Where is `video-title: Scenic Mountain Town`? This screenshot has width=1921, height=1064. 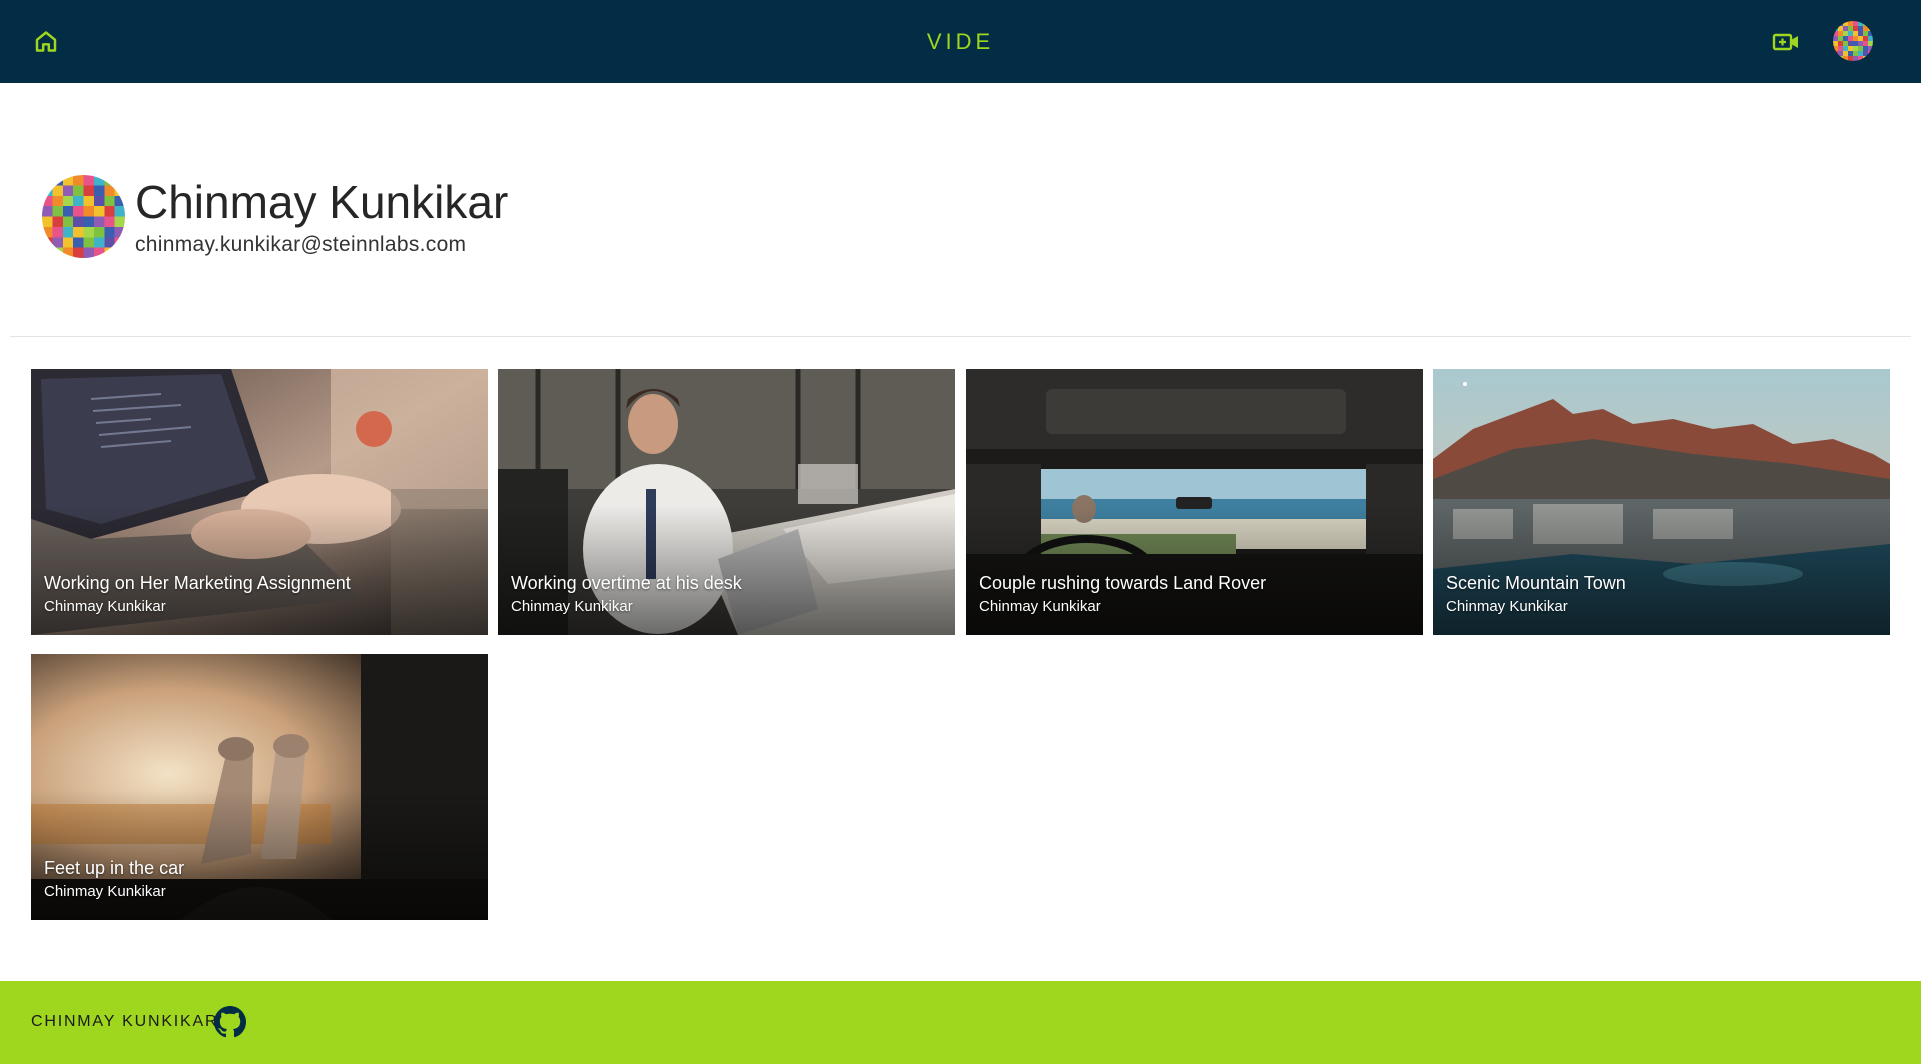
video-title: Scenic Mountain Town is located at coordinates (1536, 583).